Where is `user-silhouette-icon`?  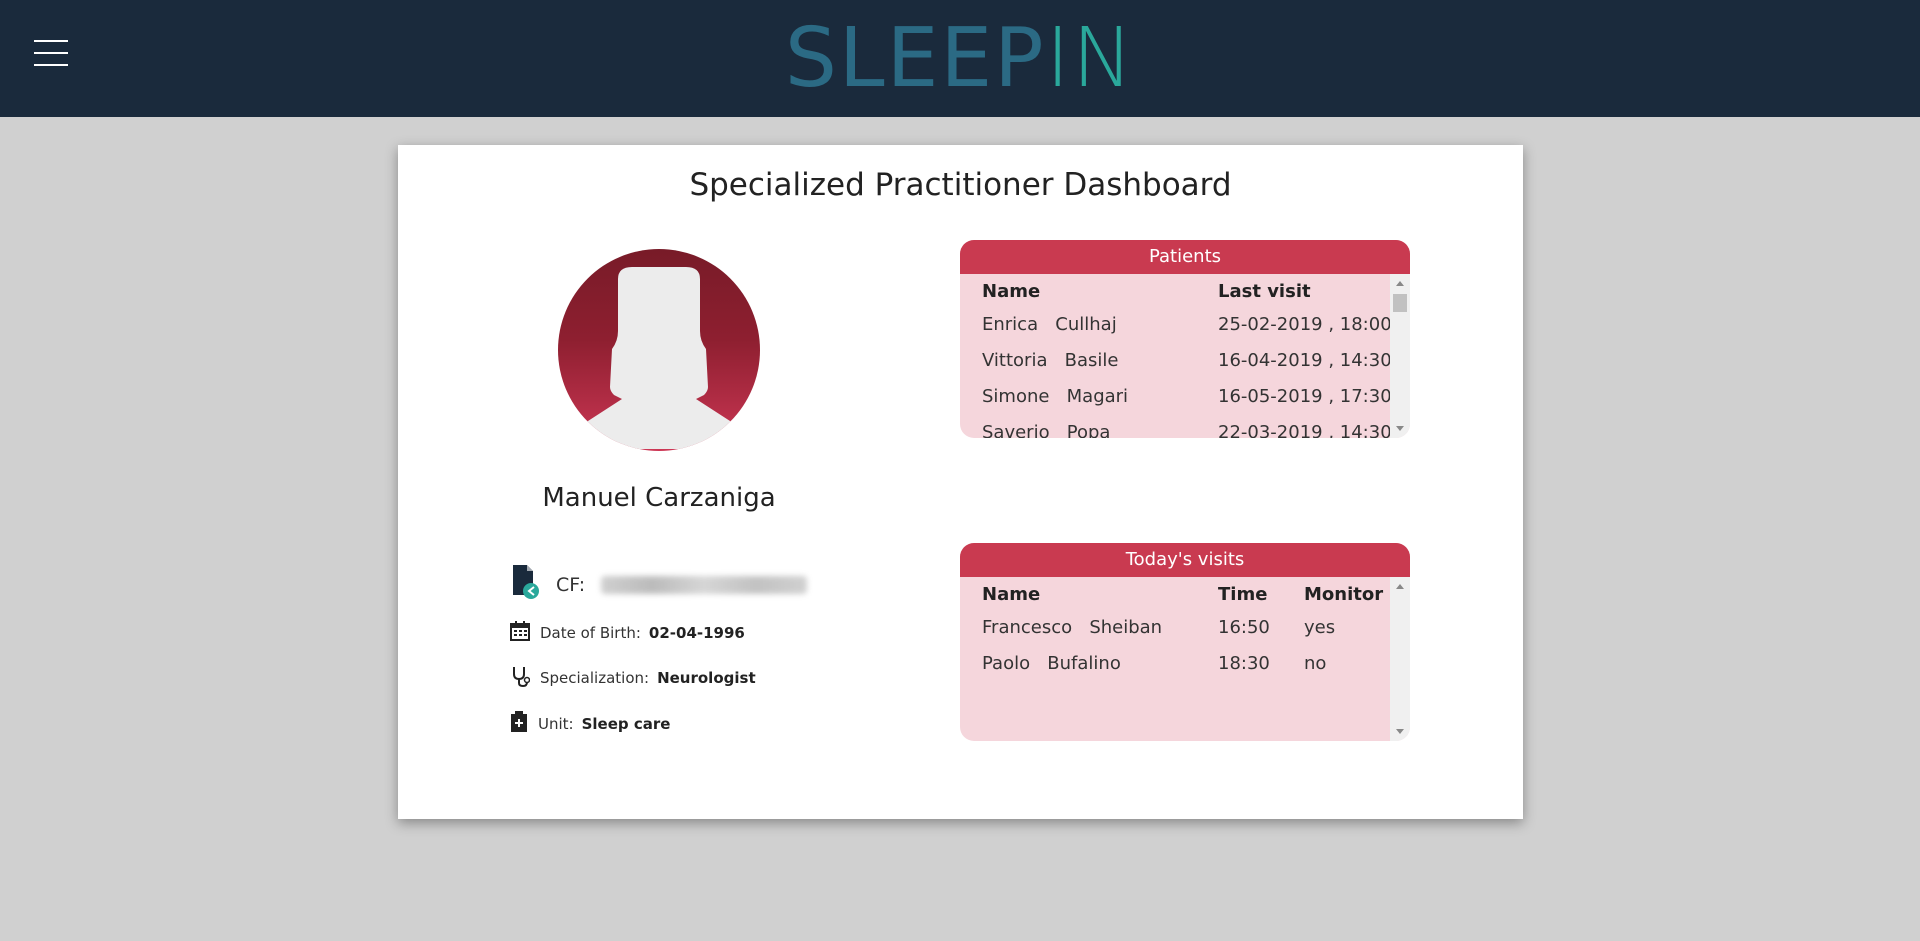 user-silhouette-icon is located at coordinates (659, 358).